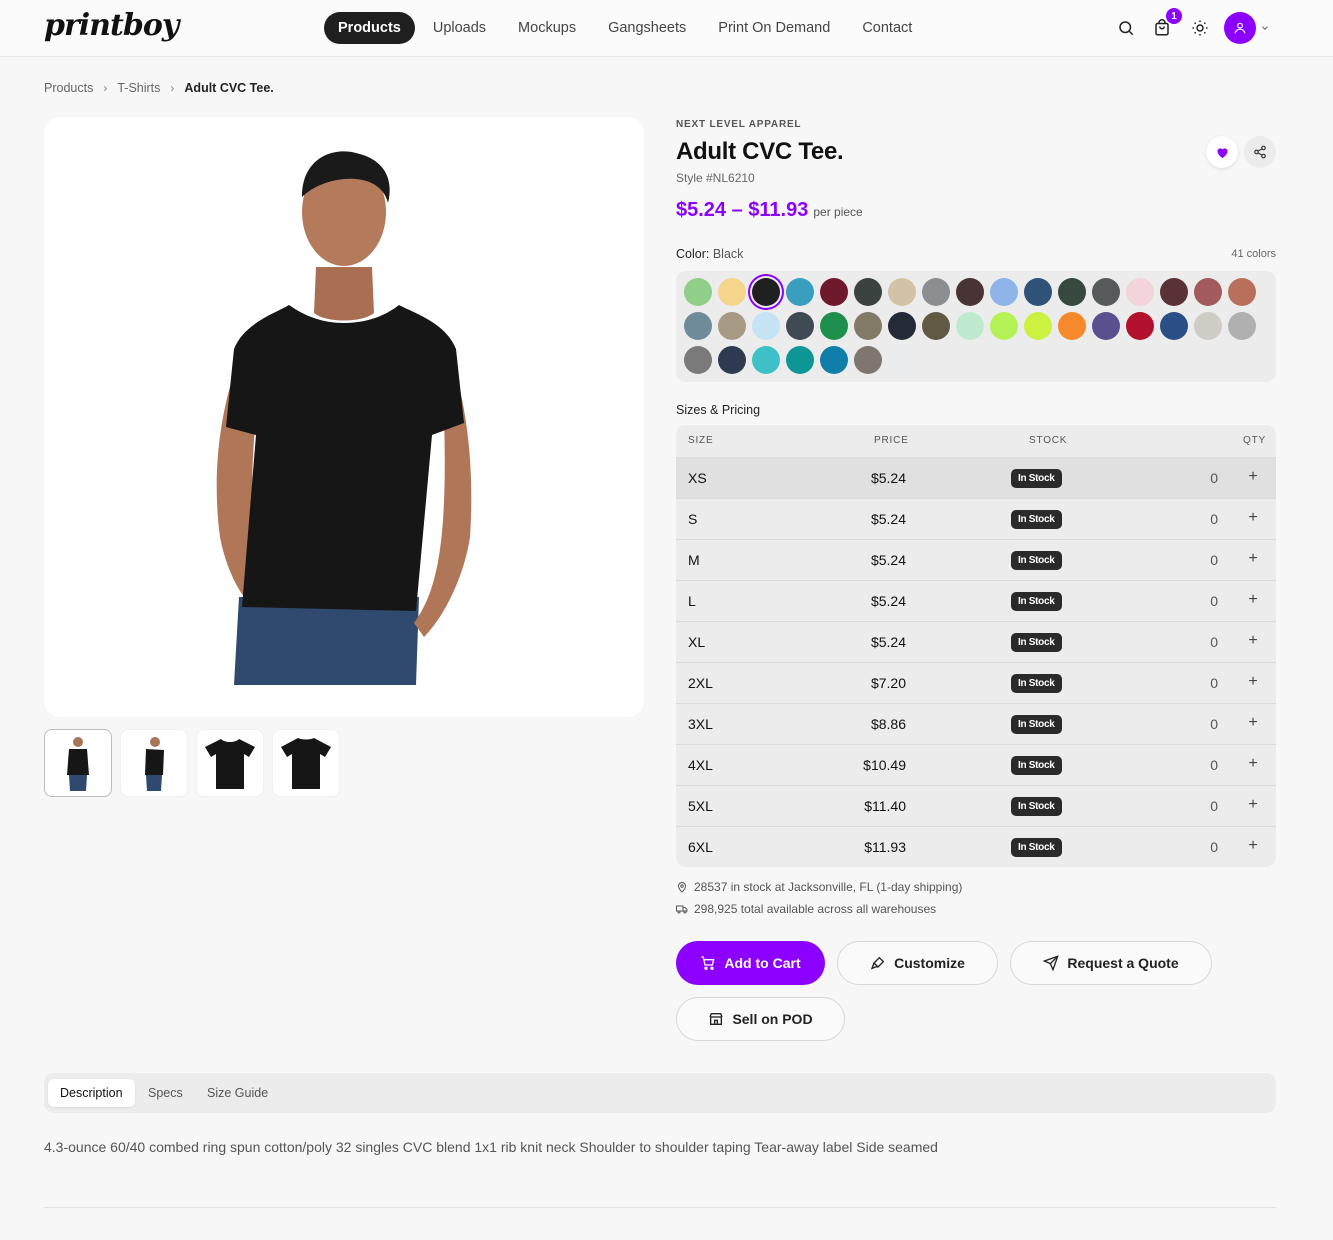 Image resolution: width=1333 pixels, height=1240 pixels. What do you see at coordinates (887, 28) in the screenshot?
I see `nav-contact: Contact` at bounding box center [887, 28].